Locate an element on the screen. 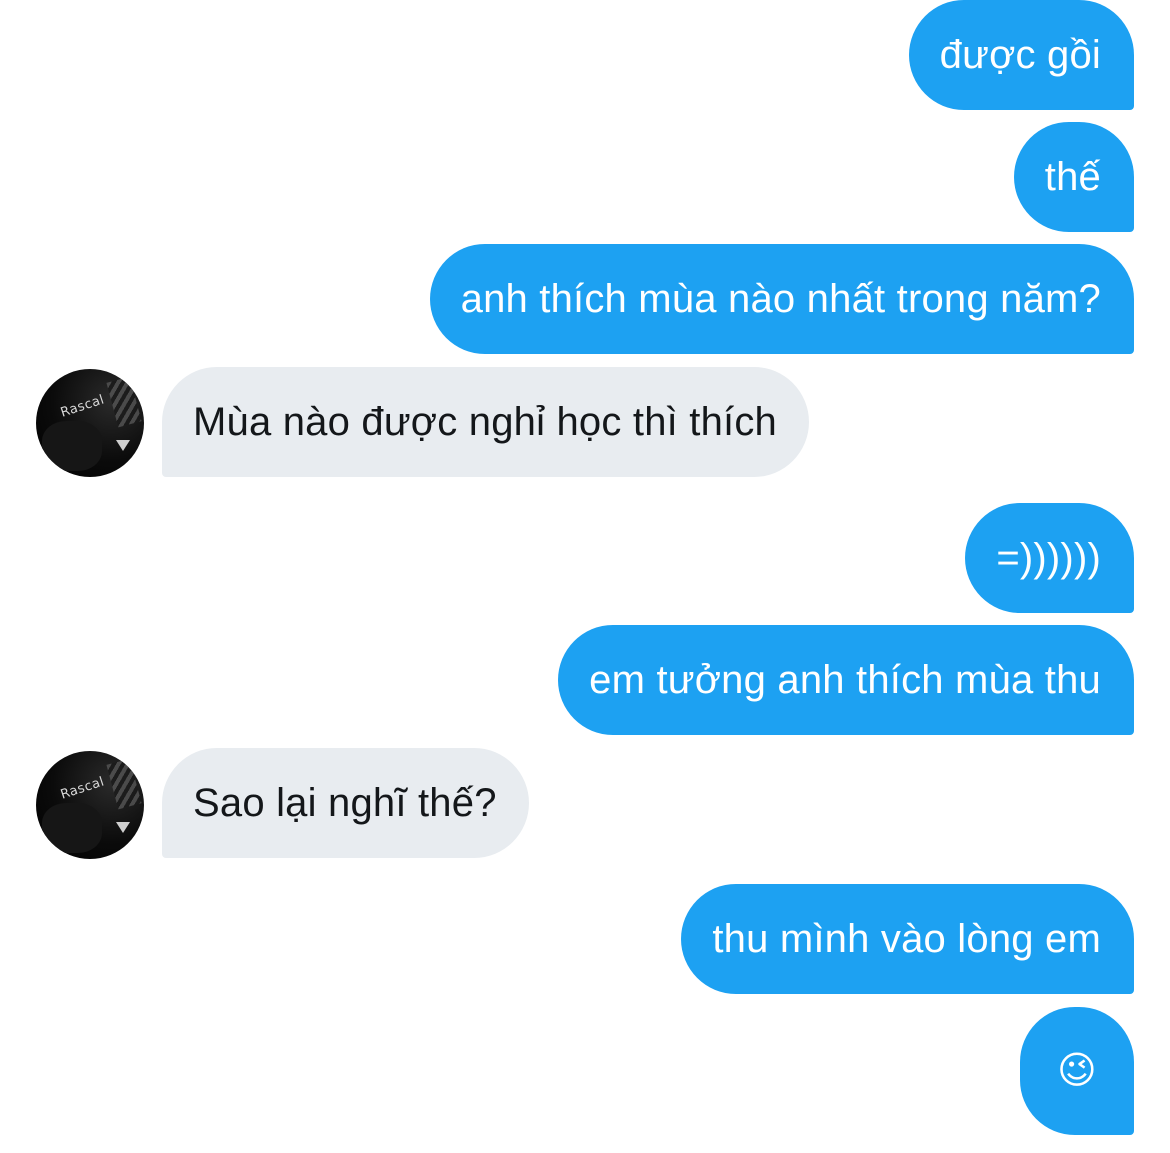  message-text: thế is located at coordinates (1072, 176).